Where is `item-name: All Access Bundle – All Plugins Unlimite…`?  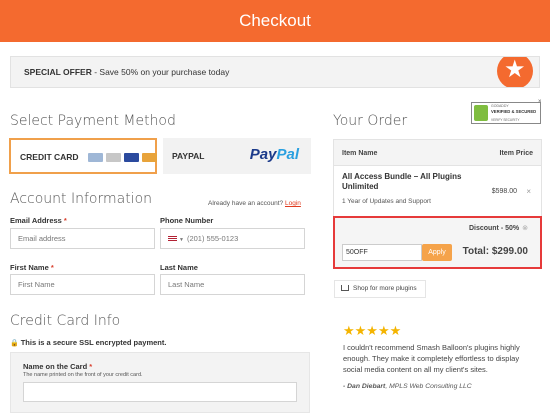 item-name: All Access Bundle – All Plugins Unlimite… is located at coordinates (402, 181).